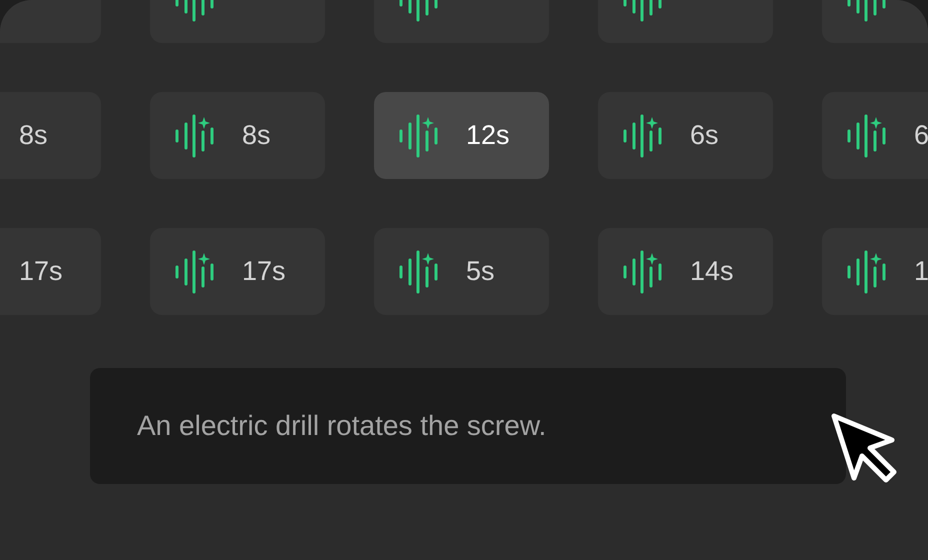 This screenshot has height=560, width=928. What do you see at coordinates (875, 271) in the screenshot?
I see `sound-card: 1` at bounding box center [875, 271].